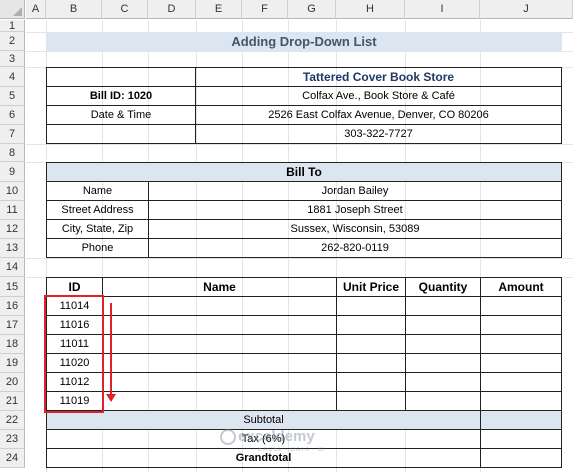 This screenshot has width=573, height=472. Describe the element at coordinates (263, 420) in the screenshot. I see `subtotal-label: Subtotal` at that location.